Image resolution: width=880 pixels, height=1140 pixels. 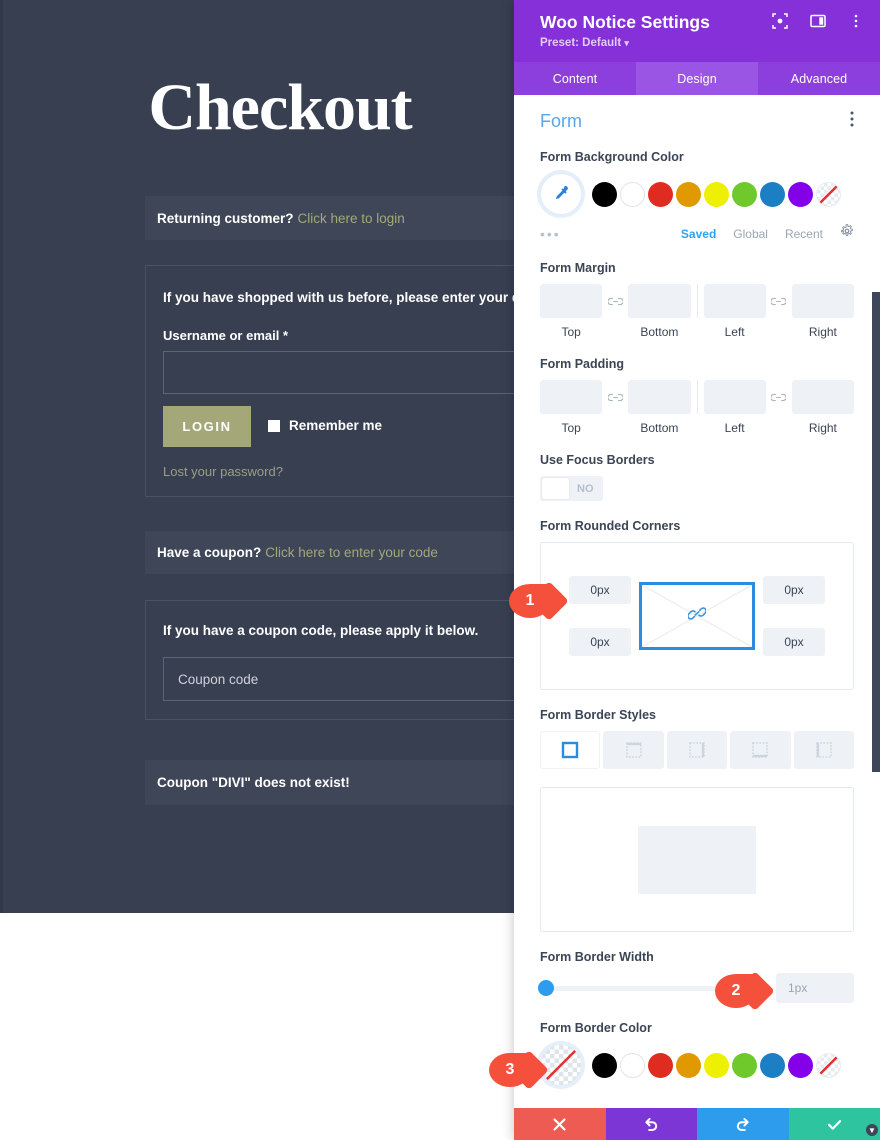 What do you see at coordinates (794, 642) in the screenshot?
I see `corner-bottom-right-input: 0px` at bounding box center [794, 642].